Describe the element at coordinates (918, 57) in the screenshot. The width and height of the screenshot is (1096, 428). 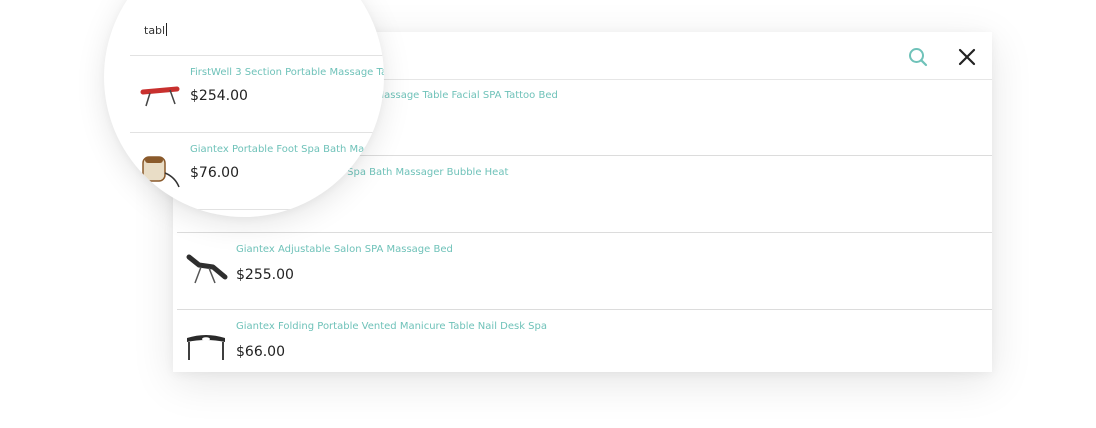
I see `search-icon` at that location.